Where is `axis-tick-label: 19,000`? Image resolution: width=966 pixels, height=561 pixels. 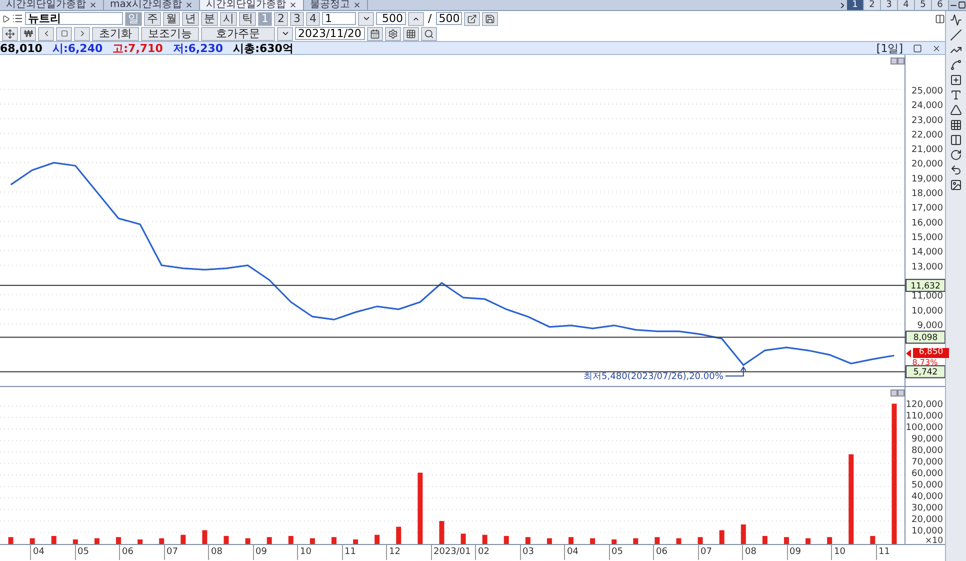 axis-tick-label: 19,000 is located at coordinates (927, 179).